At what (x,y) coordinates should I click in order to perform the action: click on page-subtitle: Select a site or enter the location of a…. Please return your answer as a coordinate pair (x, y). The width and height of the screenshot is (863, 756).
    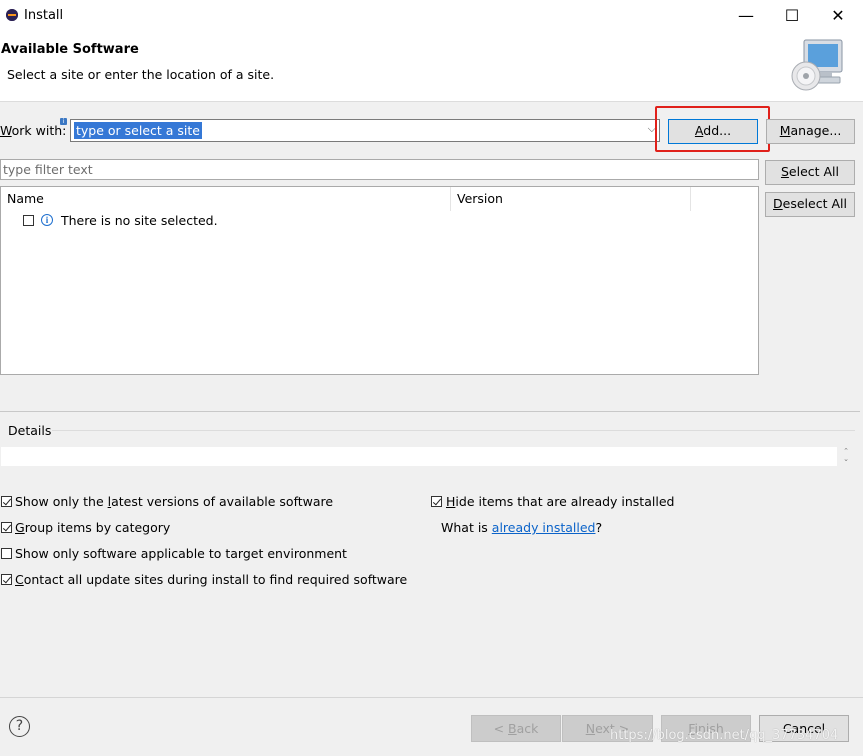
    Looking at the image, I should click on (141, 74).